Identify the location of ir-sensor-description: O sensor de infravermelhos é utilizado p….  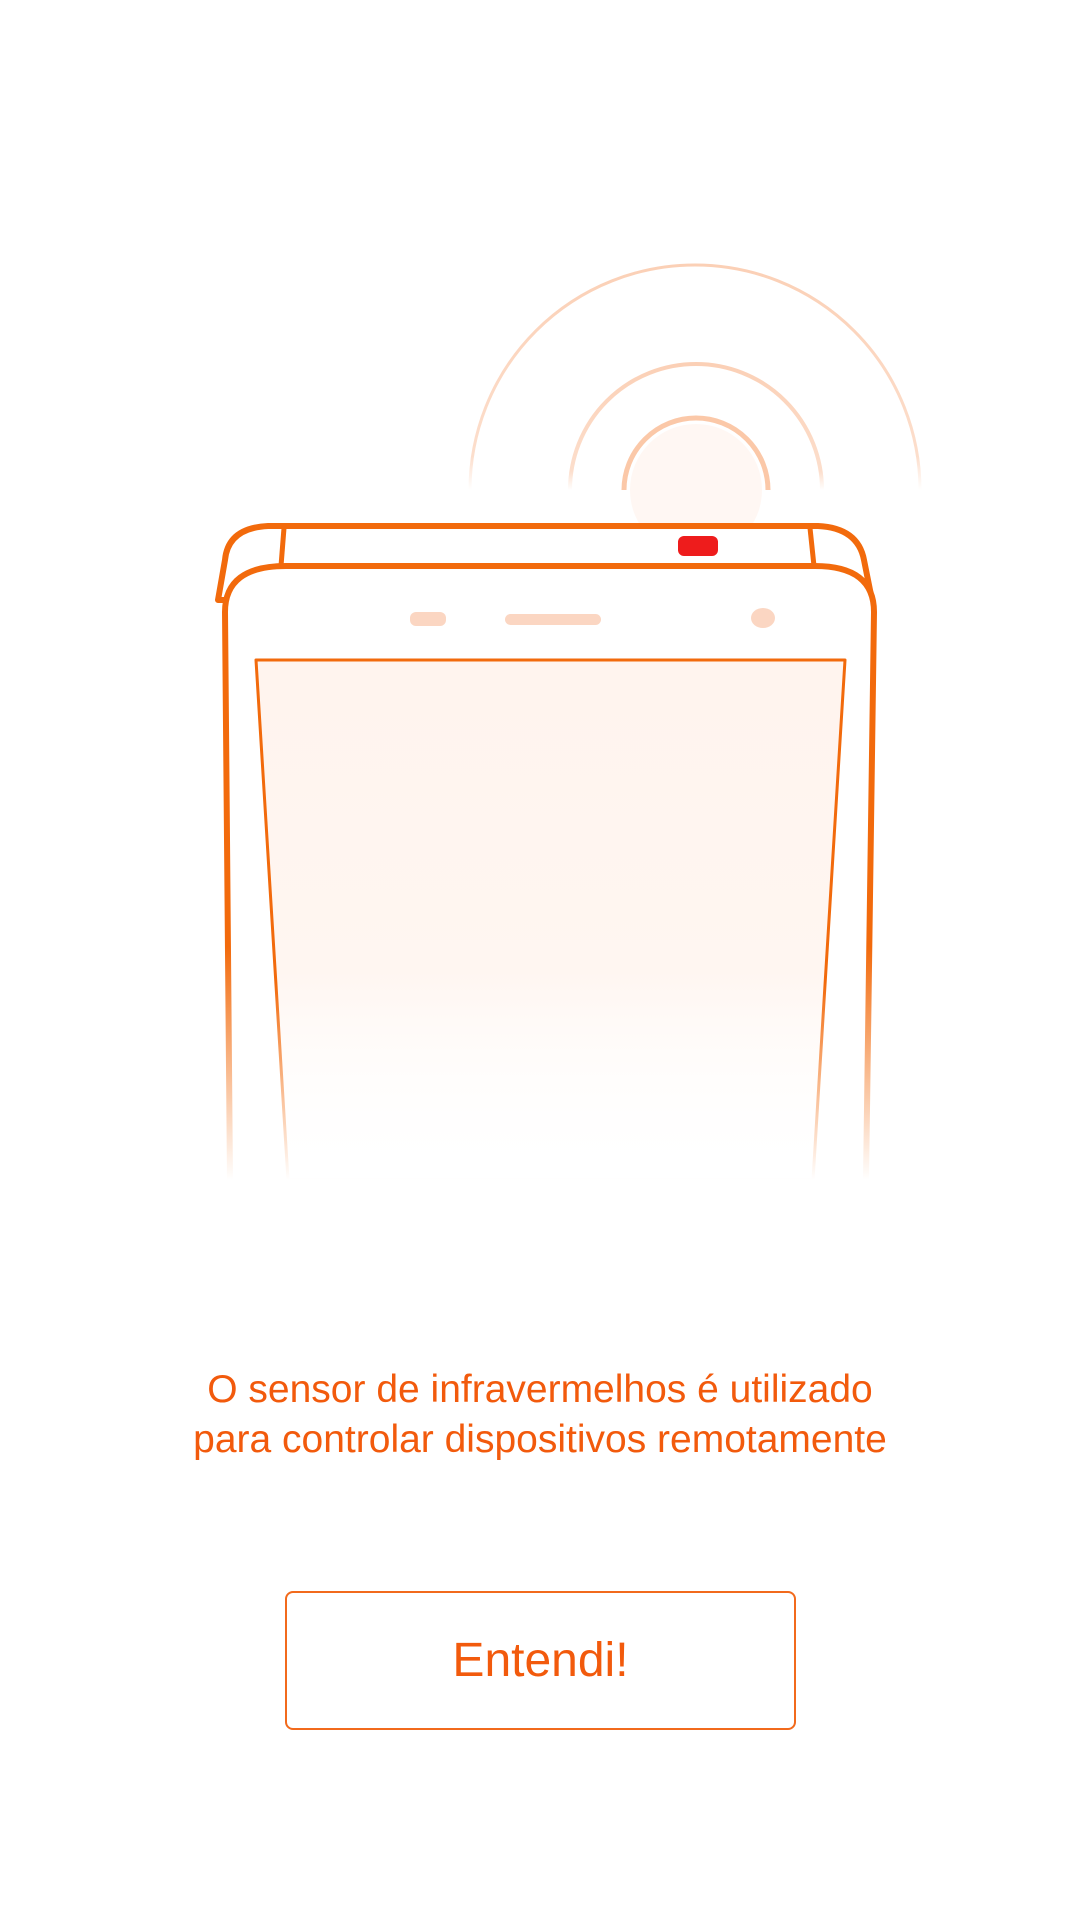
(540, 1415).